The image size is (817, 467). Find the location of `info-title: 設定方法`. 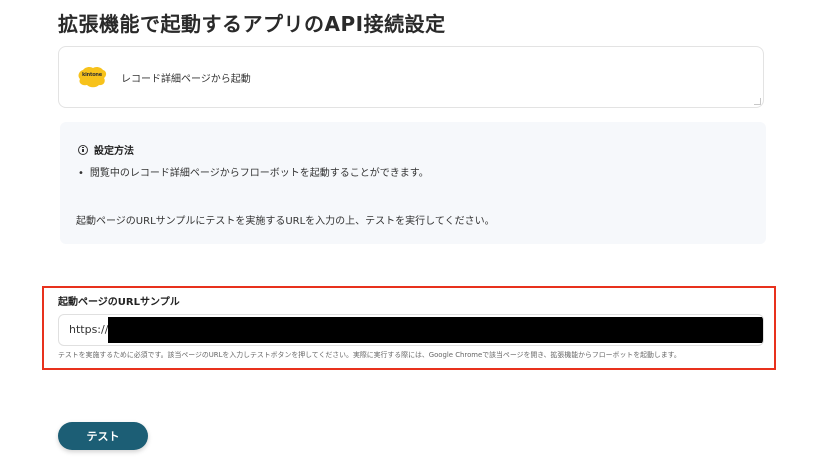

info-title: 設定方法 is located at coordinates (114, 151).